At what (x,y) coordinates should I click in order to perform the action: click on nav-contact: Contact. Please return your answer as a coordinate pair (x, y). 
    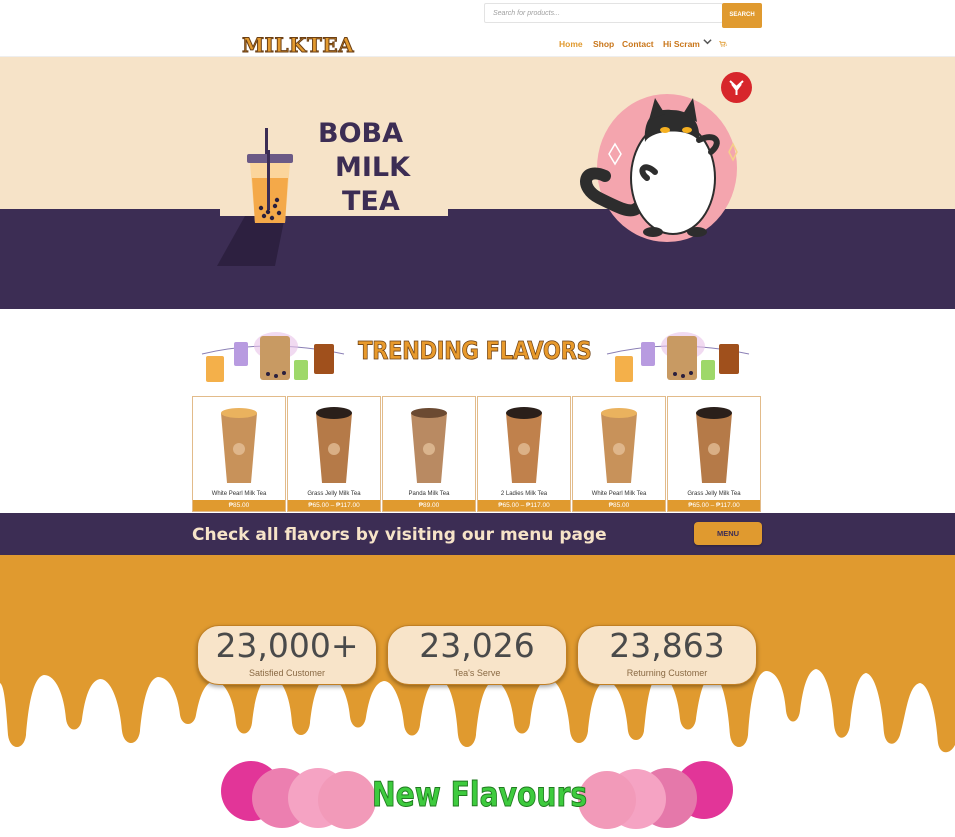
    Looking at the image, I should click on (638, 44).